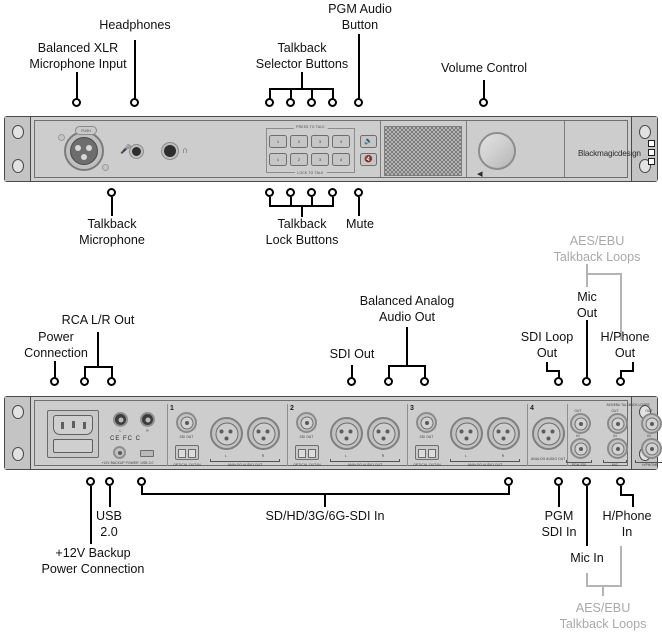  What do you see at coordinates (307, 465) in the screenshot?
I see `optical-label-2: OPTICAL OUT/IN` at bounding box center [307, 465].